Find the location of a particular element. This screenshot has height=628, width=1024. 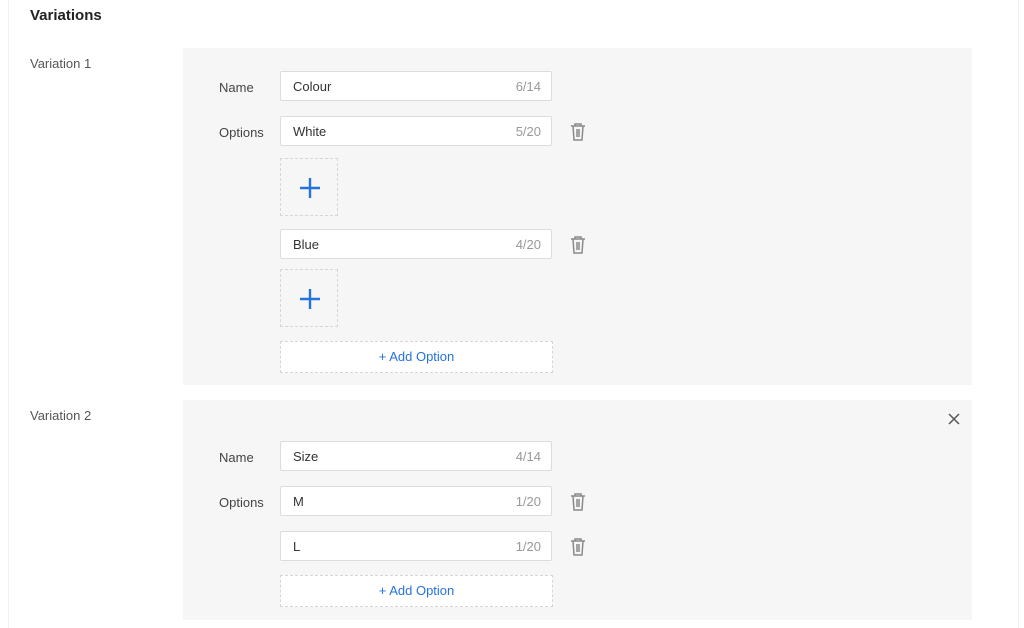

input-value: Size is located at coordinates (306, 456).